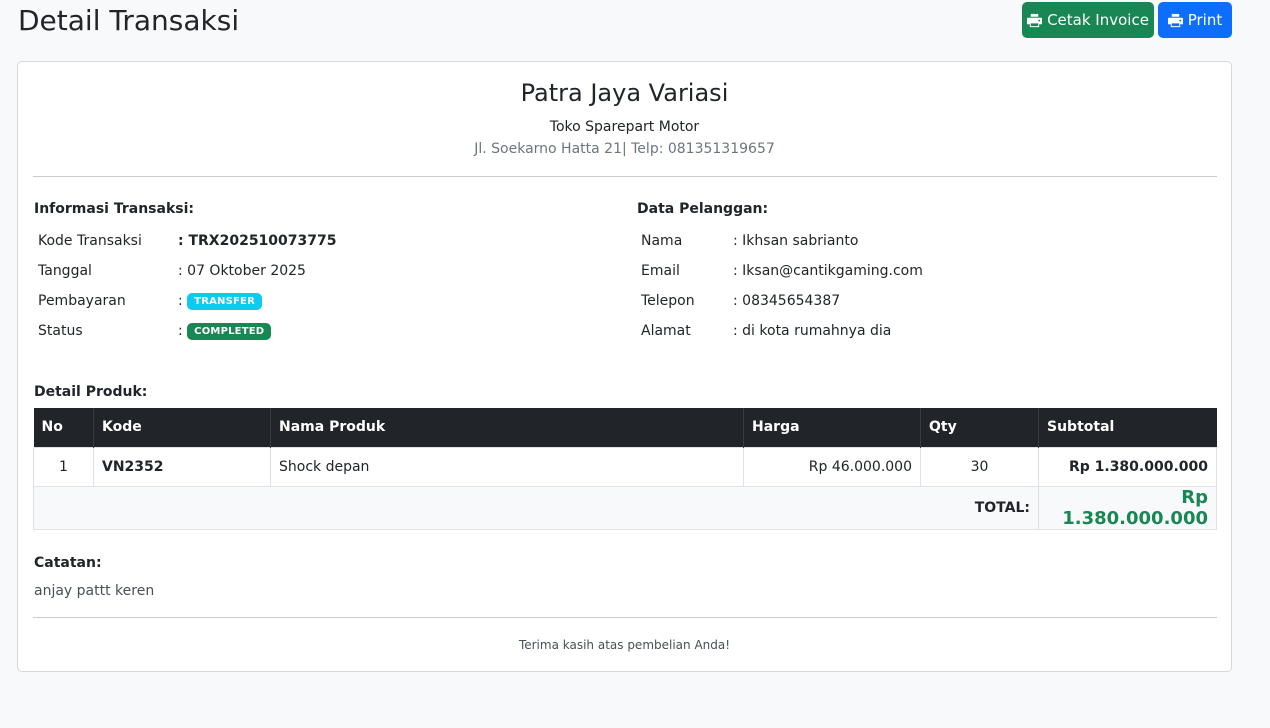 This screenshot has height=728, width=1270. Describe the element at coordinates (662, 241) in the screenshot. I see `customer-name-label: Nama` at that location.